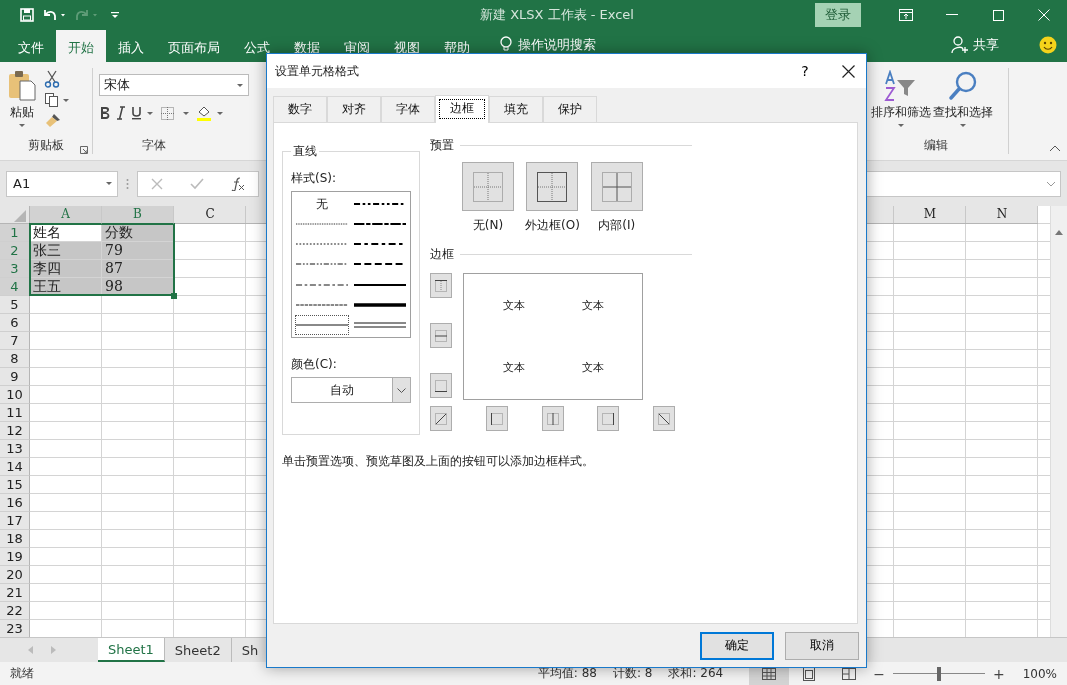  I want to click on sheet-tab: Sheet1, so click(131, 650).